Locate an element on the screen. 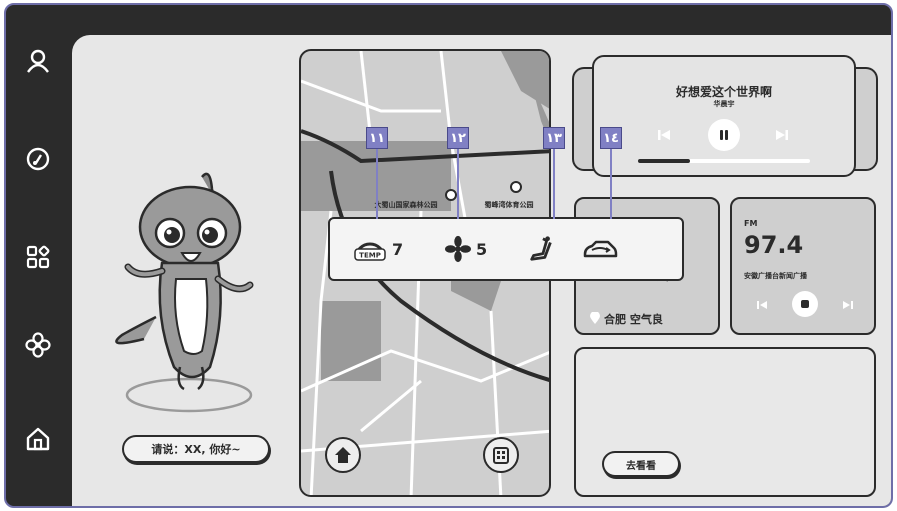  apps-grid-icon is located at coordinates (38, 257).